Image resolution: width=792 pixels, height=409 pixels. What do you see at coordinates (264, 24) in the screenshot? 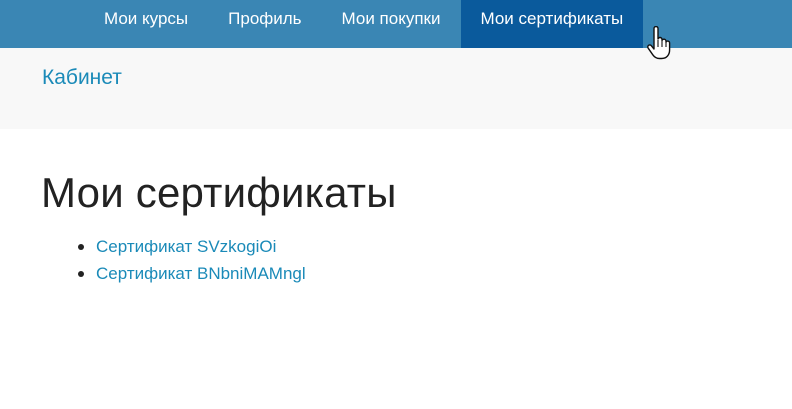
I see `nav-item-profile: Профиль` at bounding box center [264, 24].